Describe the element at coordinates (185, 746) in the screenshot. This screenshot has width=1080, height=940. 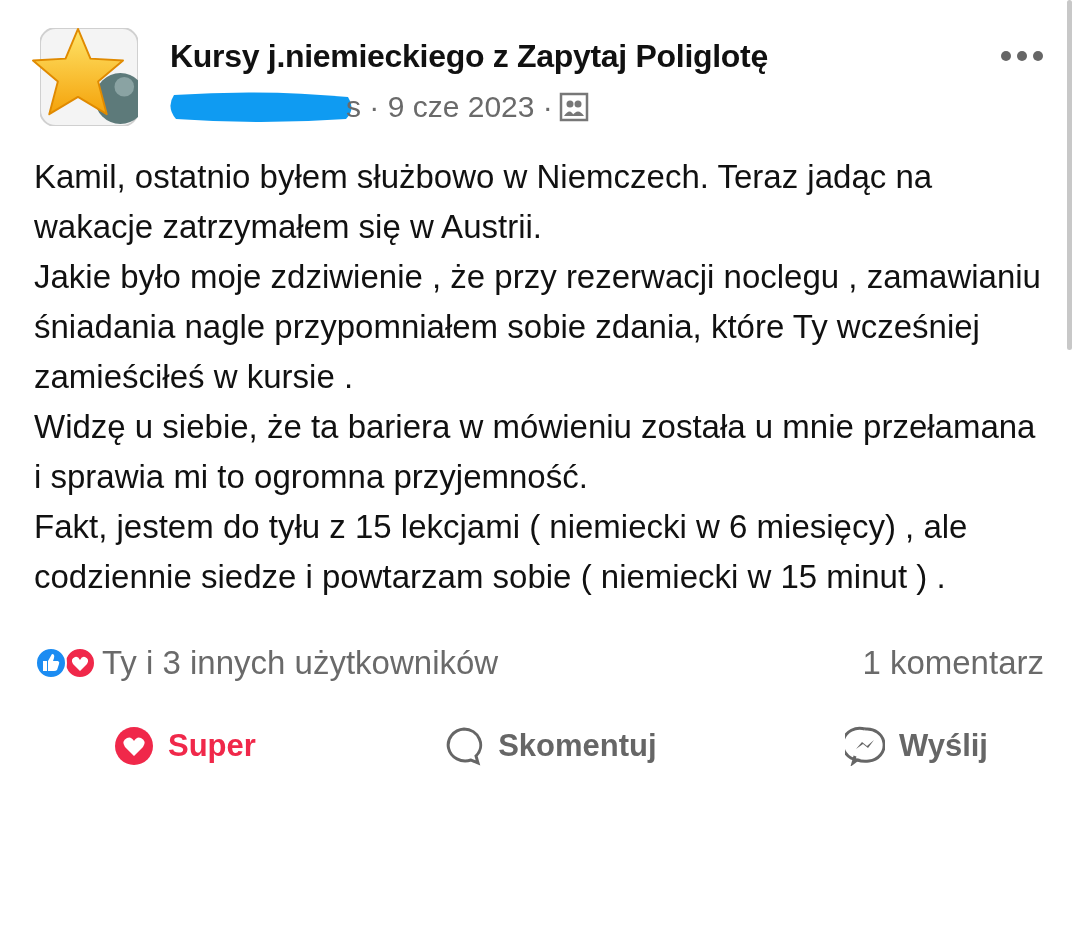
I see `reaction-button: Super` at that location.